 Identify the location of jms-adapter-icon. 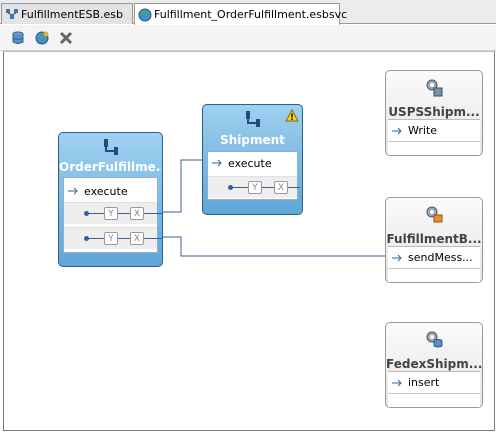
(434, 214).